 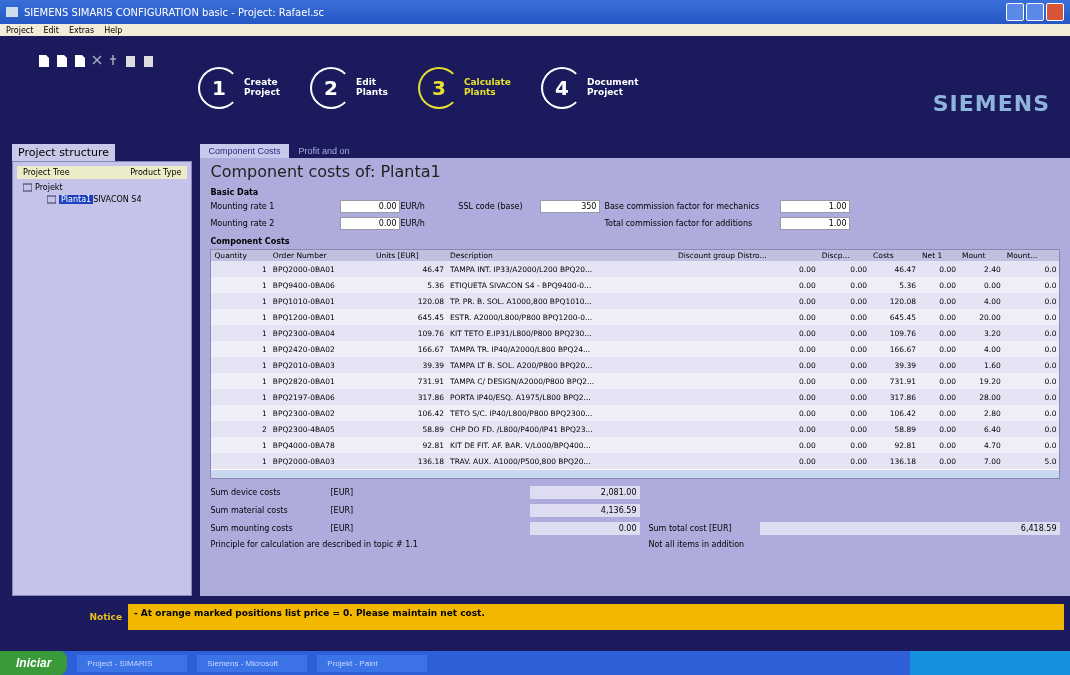 What do you see at coordinates (635, 474) in the screenshot?
I see `scrollbar` at bounding box center [635, 474].